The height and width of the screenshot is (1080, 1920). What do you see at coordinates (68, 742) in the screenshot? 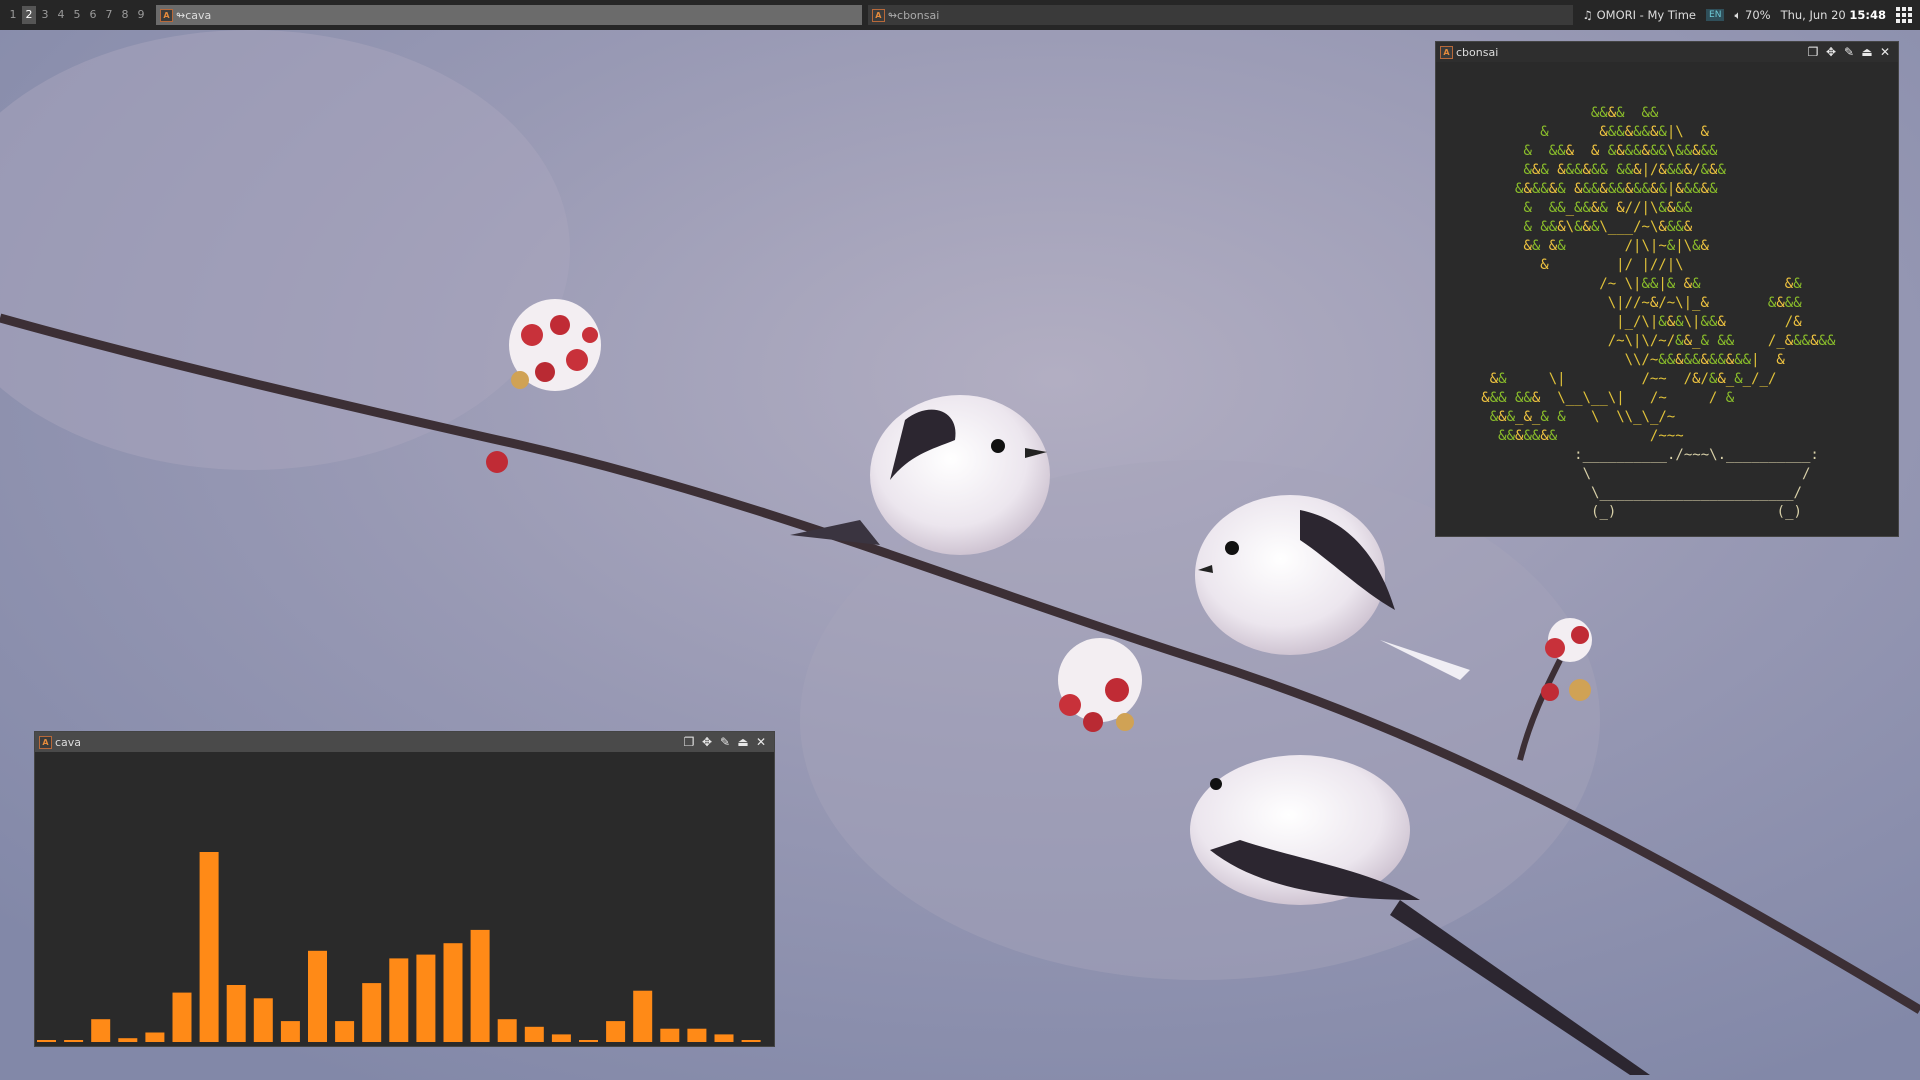
I see `window-title: cava` at bounding box center [68, 742].